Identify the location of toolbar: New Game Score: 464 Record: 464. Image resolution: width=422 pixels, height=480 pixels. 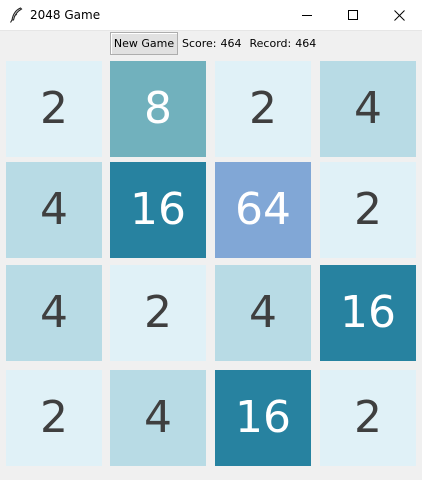
(211, 44).